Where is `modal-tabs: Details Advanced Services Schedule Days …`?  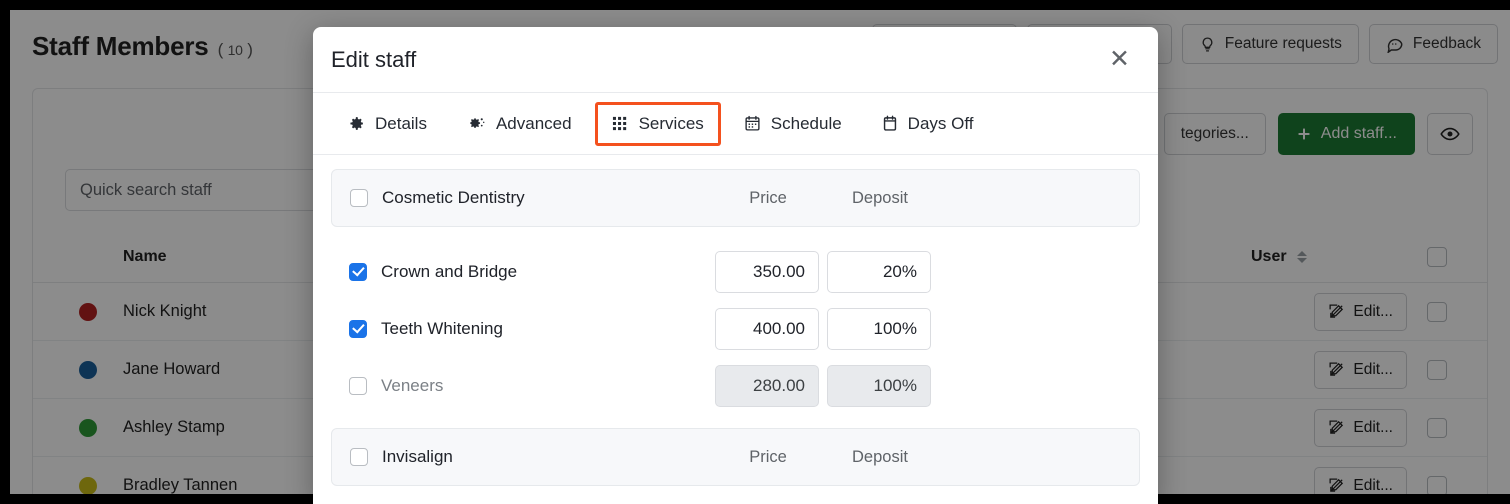
modal-tabs: Details Advanced Services Schedule Days … is located at coordinates (735, 124).